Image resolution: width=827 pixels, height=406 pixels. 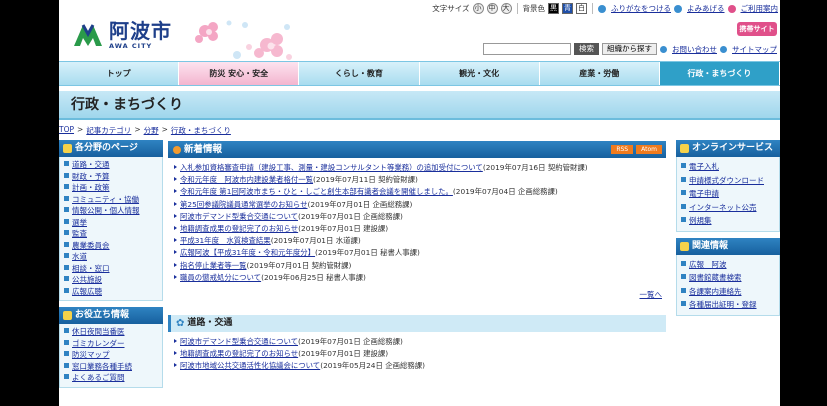 I want to click on bunya-link: 計画・政策, so click(x=91, y=187).